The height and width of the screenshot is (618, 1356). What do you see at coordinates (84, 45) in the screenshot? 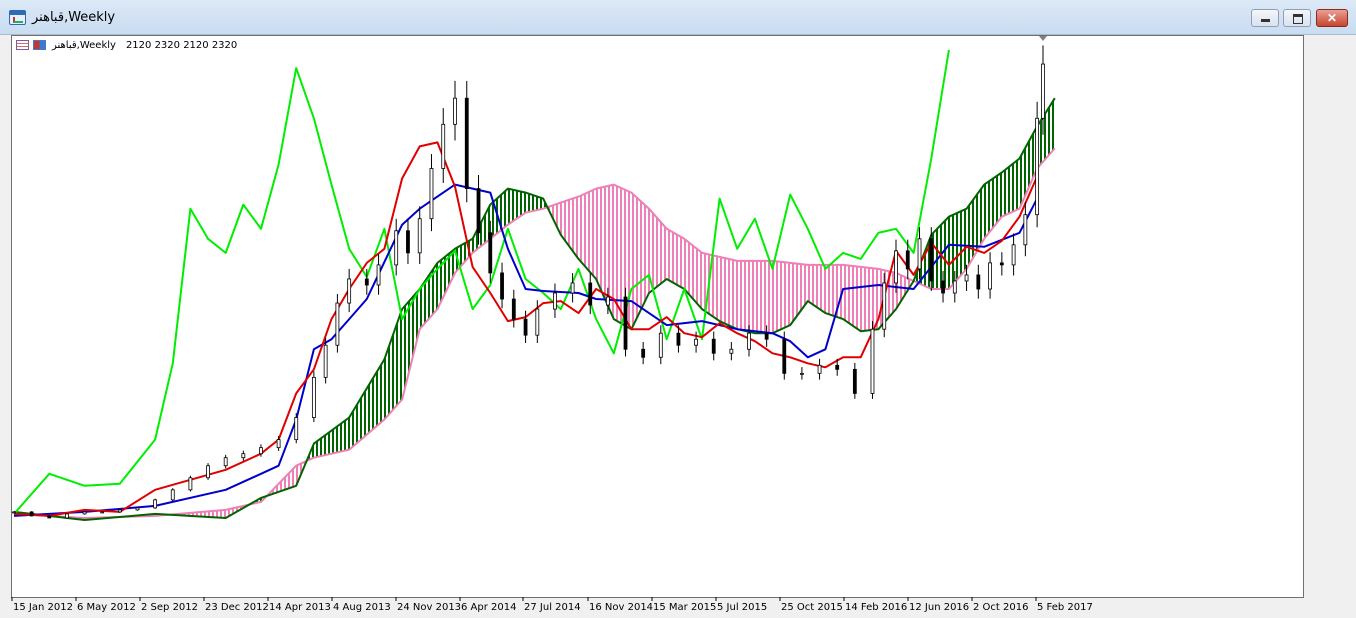
I see `symbol-period-label: قباهنر,Weekly` at bounding box center [84, 45].